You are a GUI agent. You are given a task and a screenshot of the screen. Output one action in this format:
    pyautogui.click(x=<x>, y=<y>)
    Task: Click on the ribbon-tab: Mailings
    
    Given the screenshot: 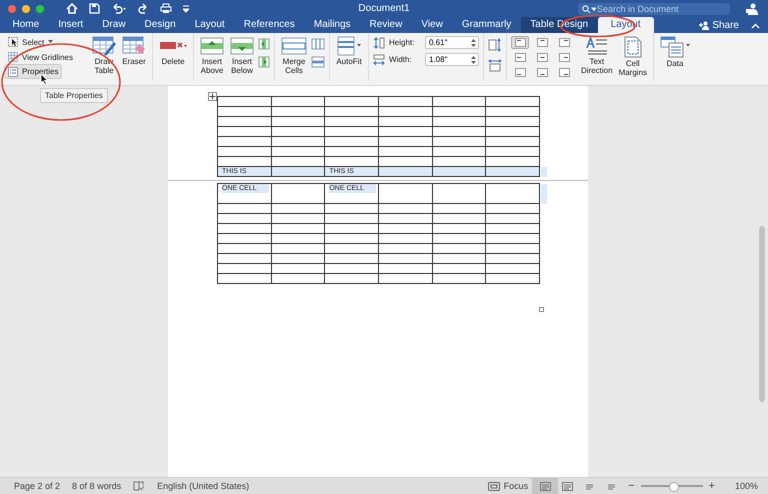 What is the action you would take?
    pyautogui.click(x=332, y=25)
    